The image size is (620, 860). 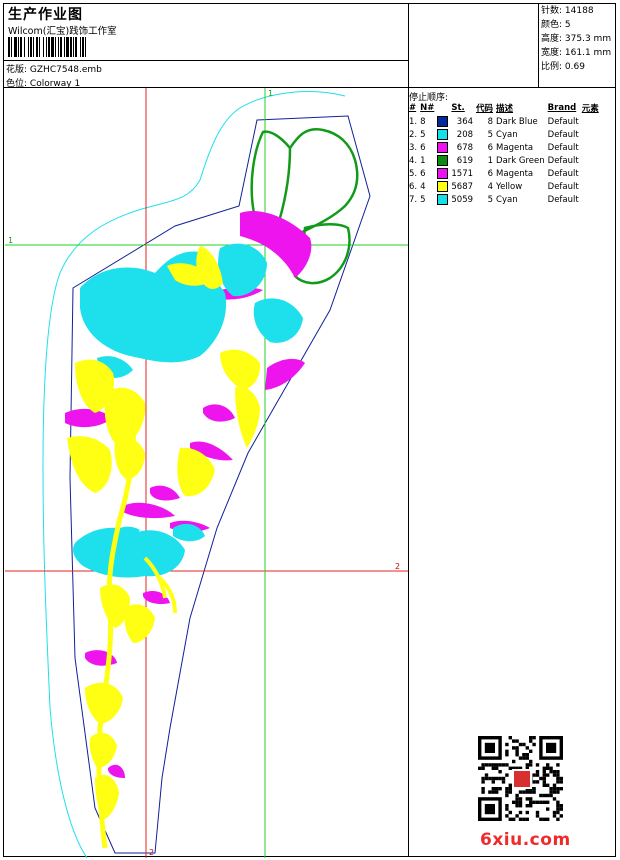 What do you see at coordinates (423, 199) in the screenshot?
I see `needle-number: 5` at bounding box center [423, 199].